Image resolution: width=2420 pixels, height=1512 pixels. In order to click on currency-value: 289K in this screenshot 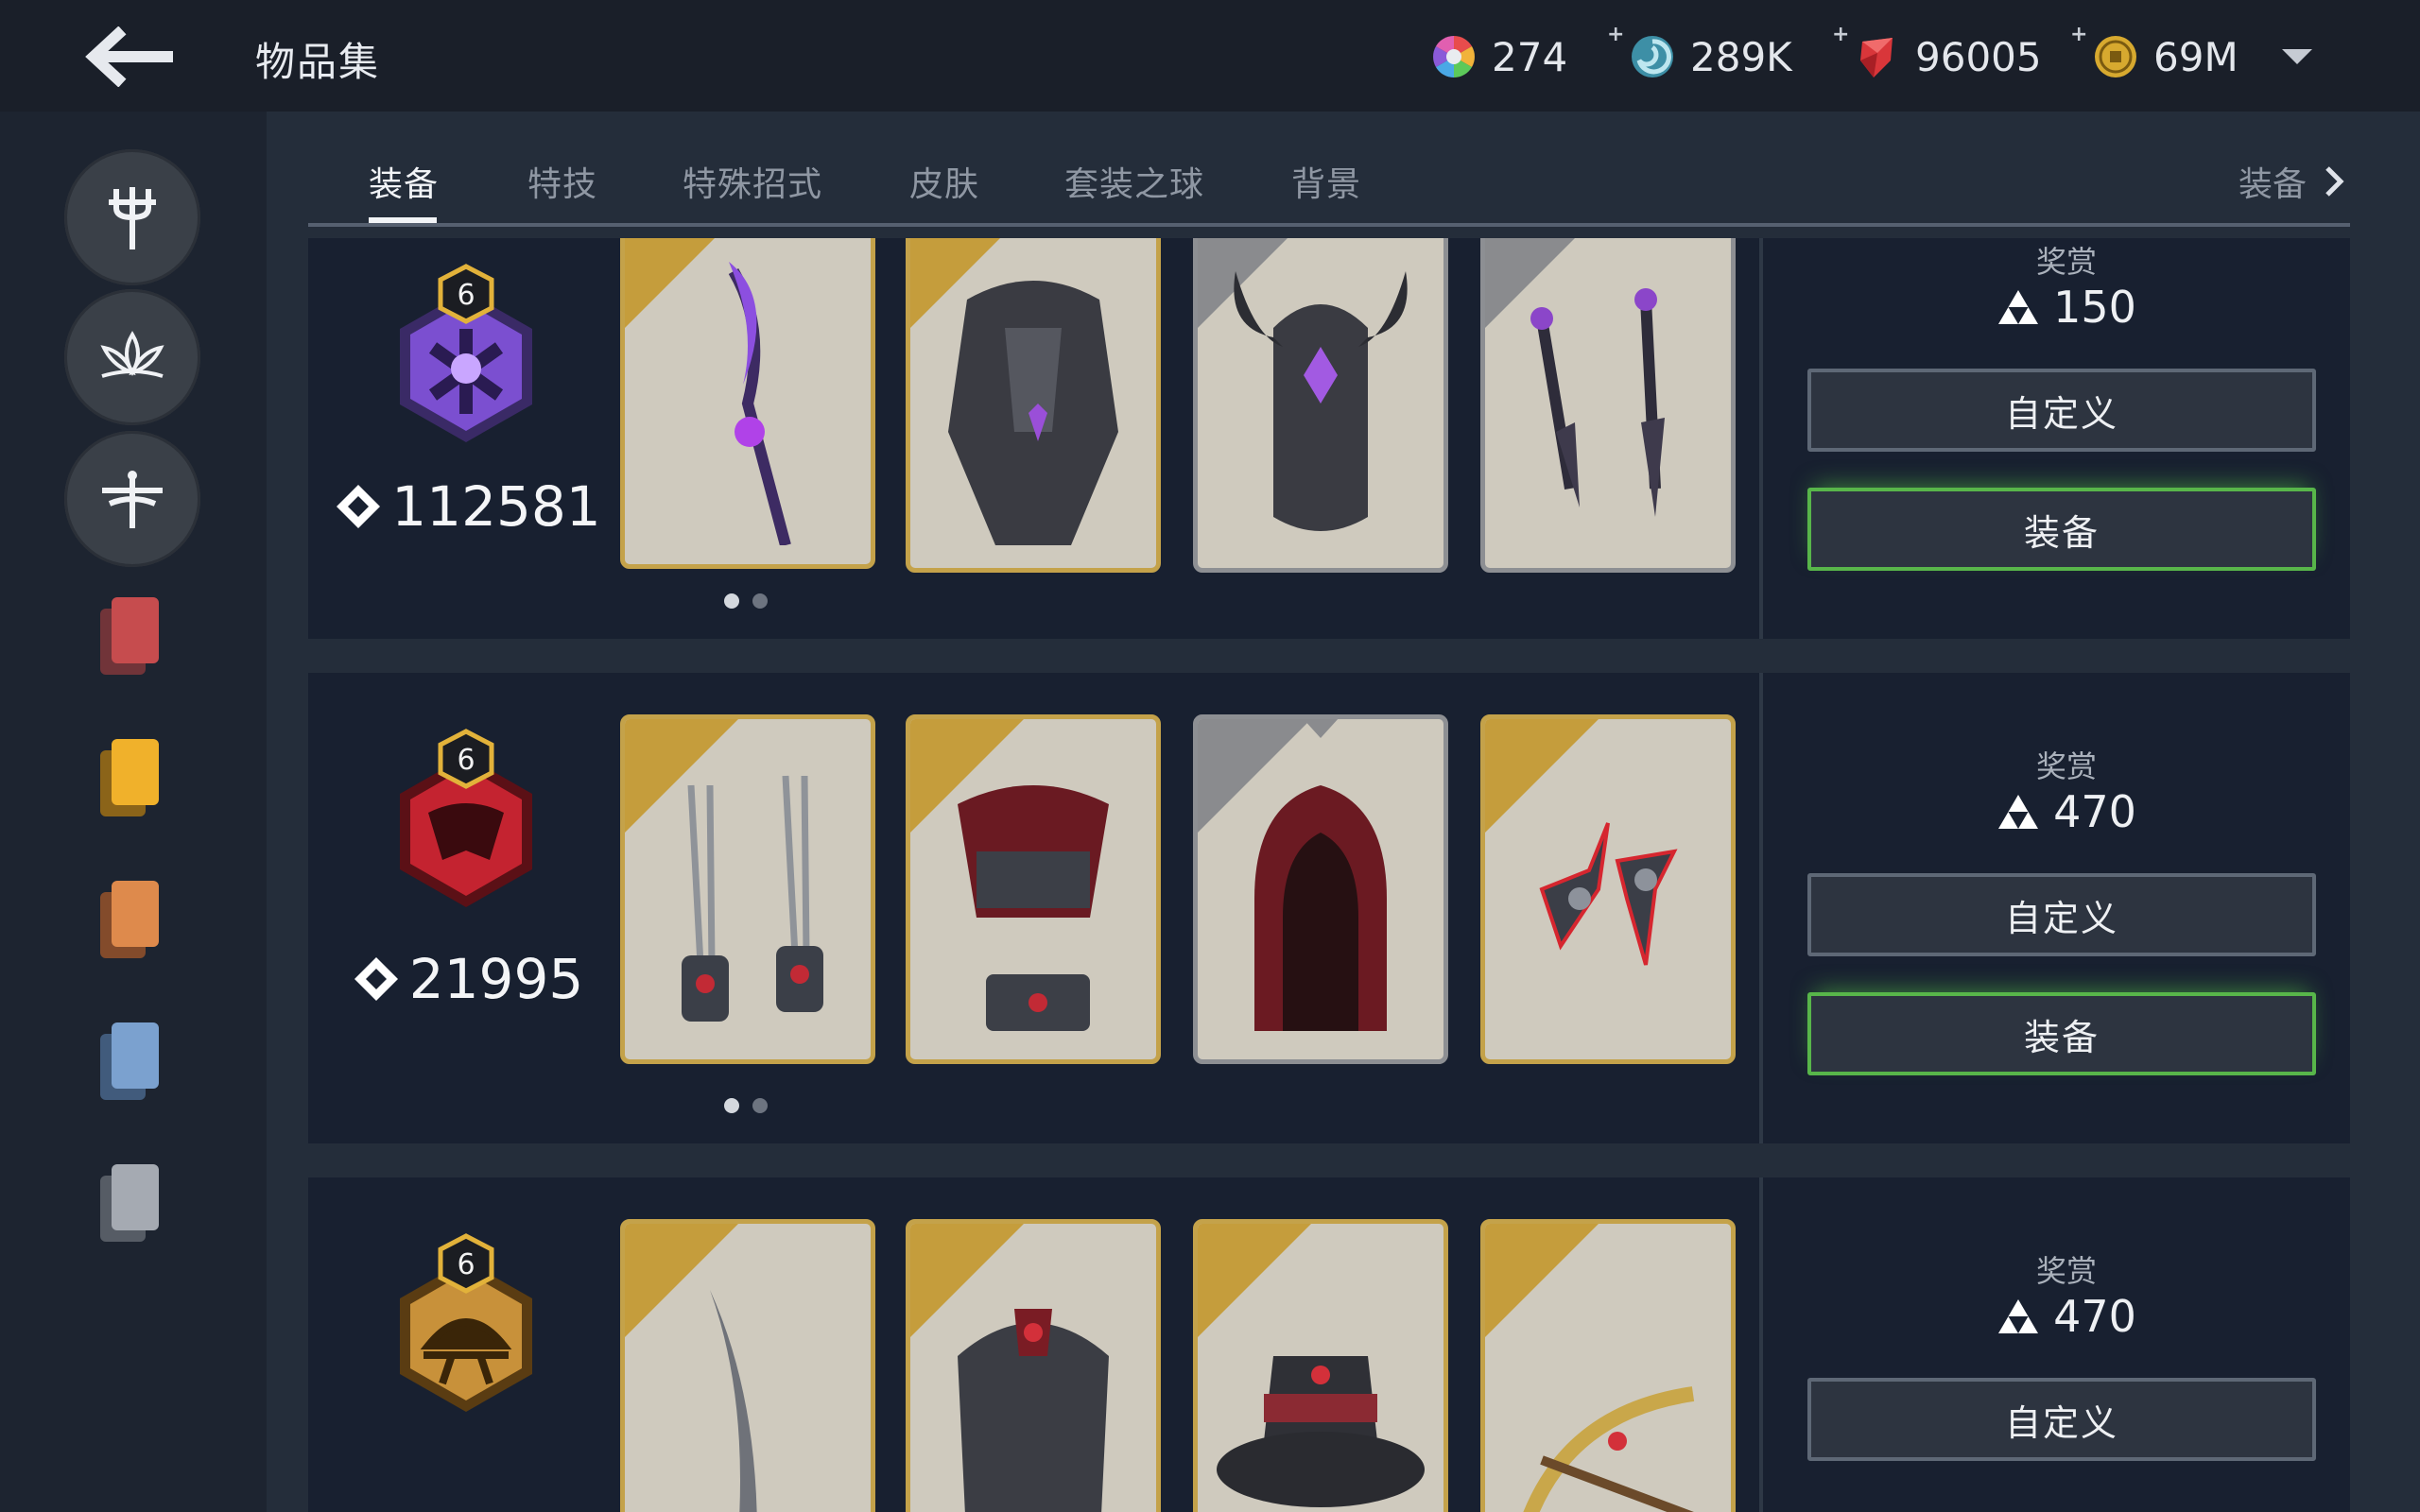, I will do `click(1741, 56)`.